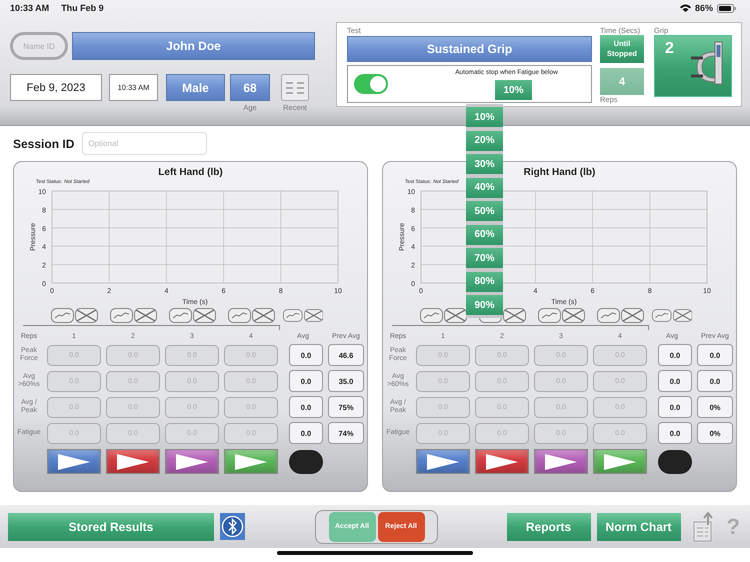 The height and width of the screenshot is (562, 750). I want to click on reps-button: 4, so click(622, 81).